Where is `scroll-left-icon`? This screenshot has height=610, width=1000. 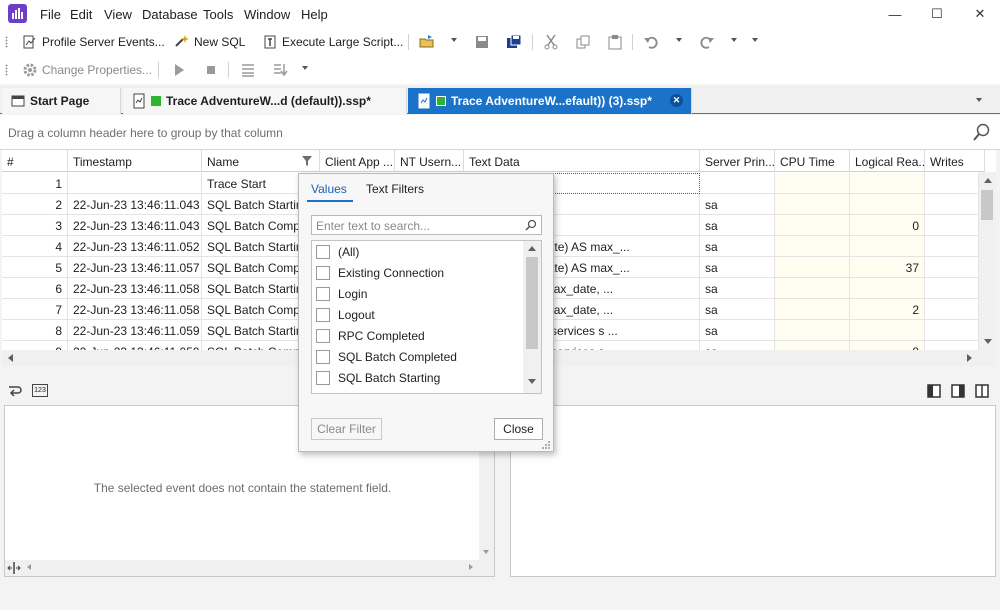 scroll-left-icon is located at coordinates (29, 567).